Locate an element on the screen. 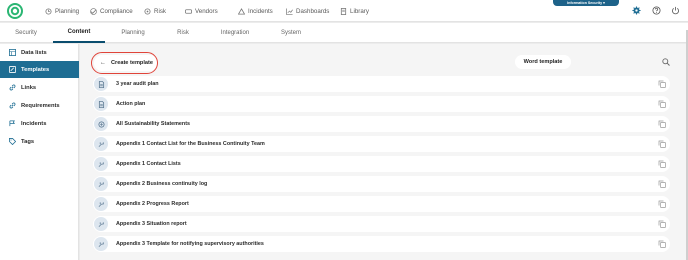 Image resolution: width=688 pixels, height=260 pixels. app-logo-icon is located at coordinates (15, 11).